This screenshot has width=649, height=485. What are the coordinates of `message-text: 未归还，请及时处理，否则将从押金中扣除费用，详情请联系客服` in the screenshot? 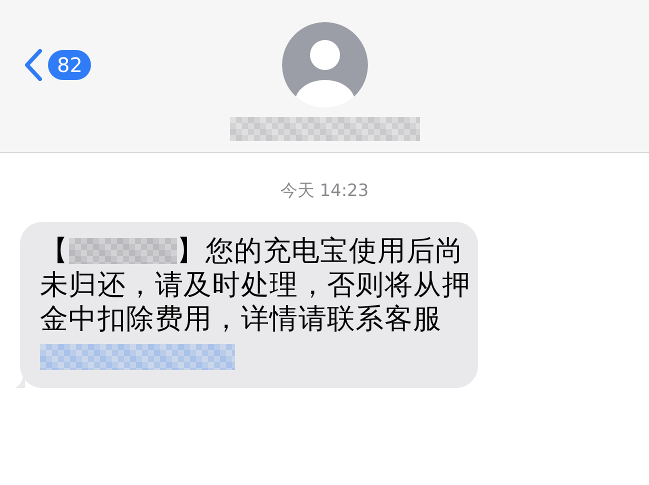 It's located at (256, 302).